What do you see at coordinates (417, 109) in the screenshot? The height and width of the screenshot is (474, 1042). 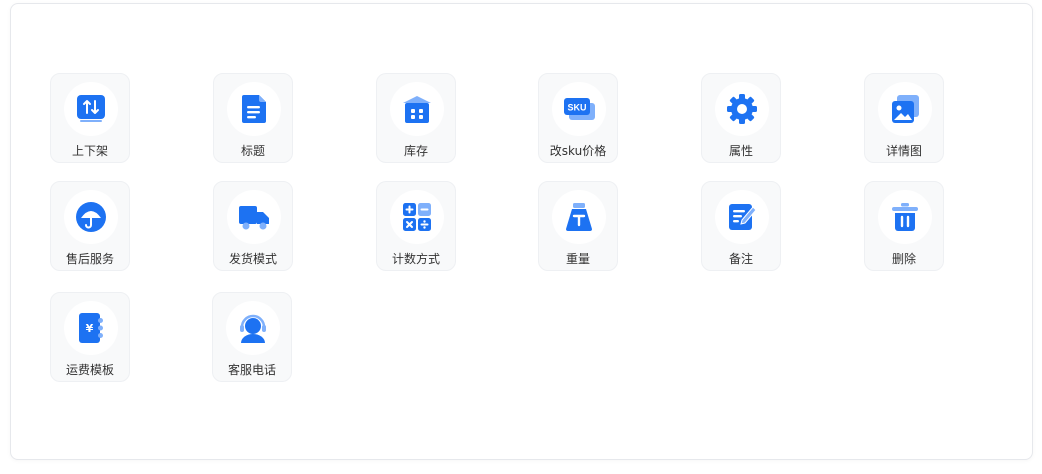 I see `warehouse-icon` at bounding box center [417, 109].